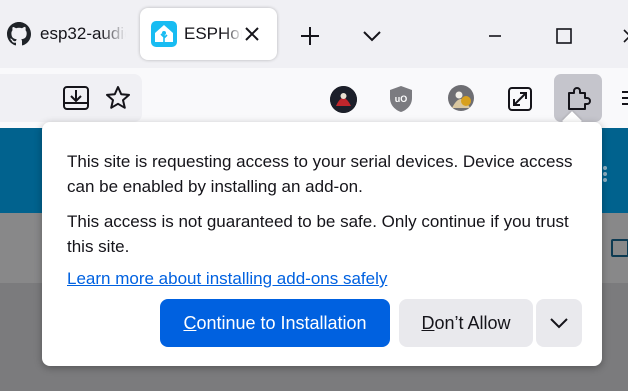 This screenshot has width=628, height=391. I want to click on extensions-puzzle-icon, so click(578, 98).